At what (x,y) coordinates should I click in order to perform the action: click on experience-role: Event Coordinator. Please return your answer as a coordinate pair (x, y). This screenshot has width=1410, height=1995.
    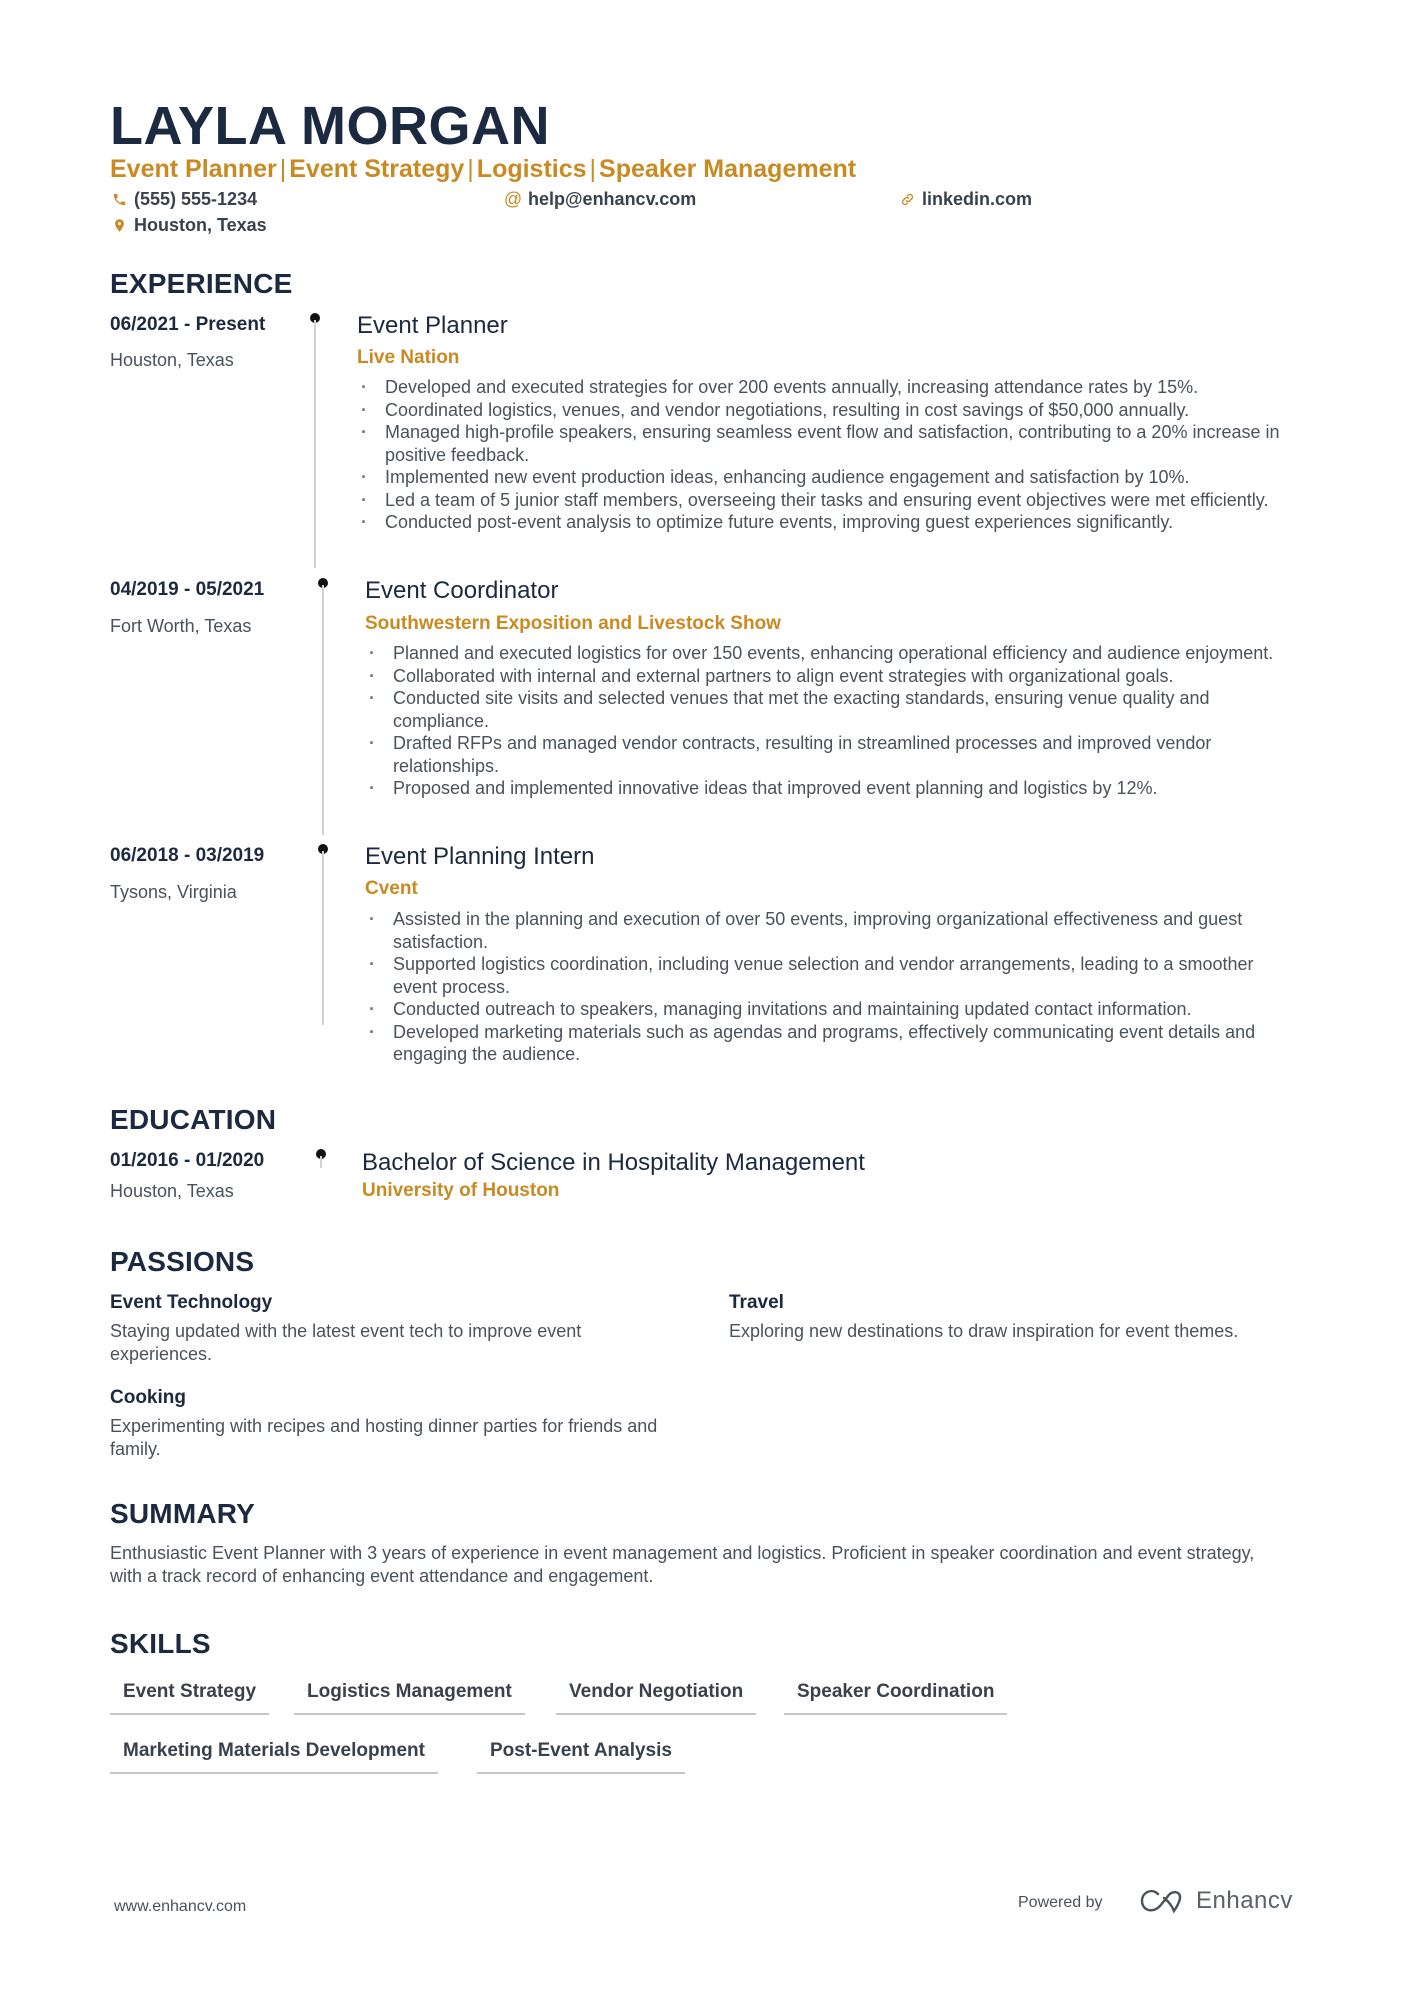
    Looking at the image, I should click on (462, 590).